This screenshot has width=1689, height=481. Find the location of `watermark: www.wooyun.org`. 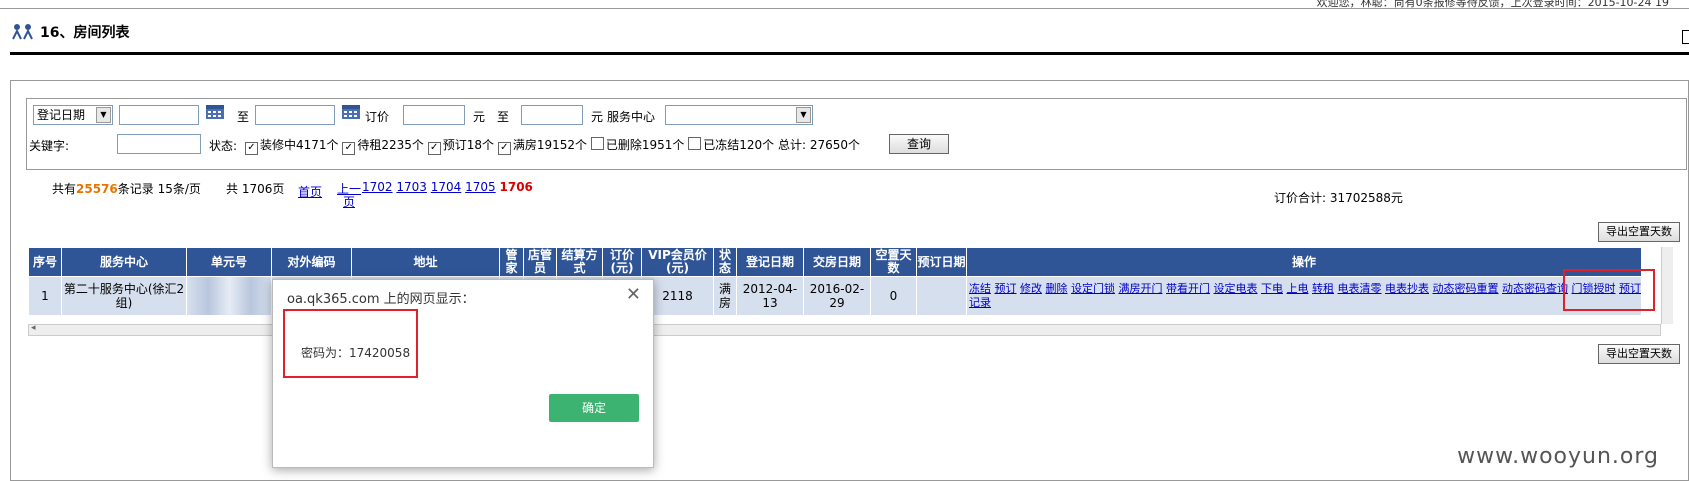

watermark: www.wooyun.org is located at coordinates (1558, 456).